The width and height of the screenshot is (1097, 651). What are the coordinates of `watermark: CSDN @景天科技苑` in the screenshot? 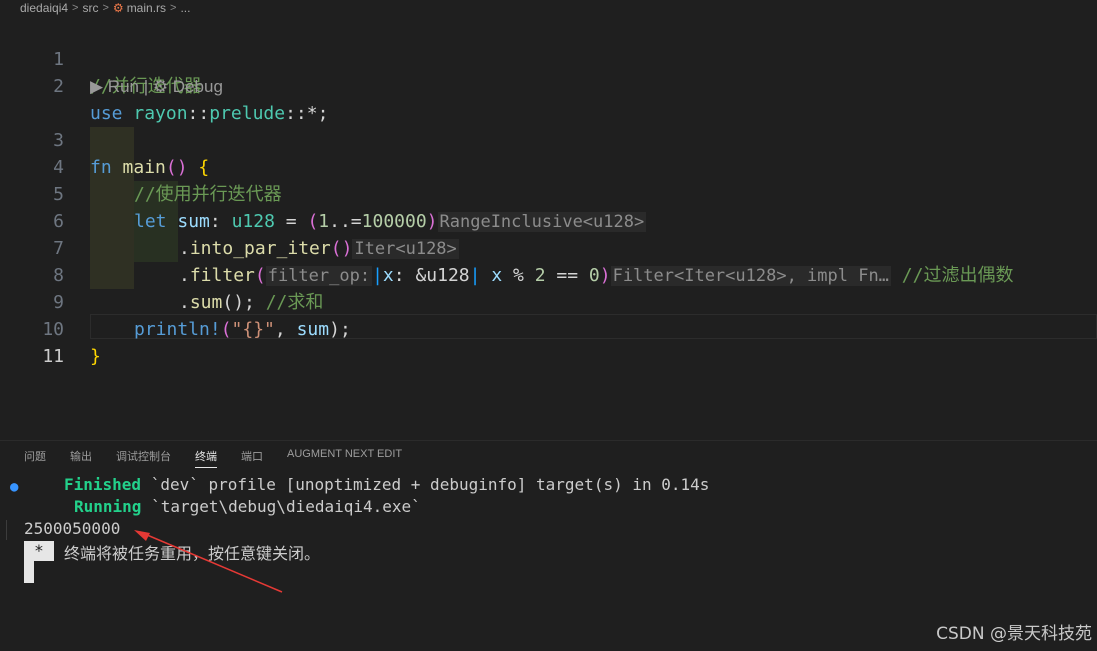 It's located at (1014, 634).